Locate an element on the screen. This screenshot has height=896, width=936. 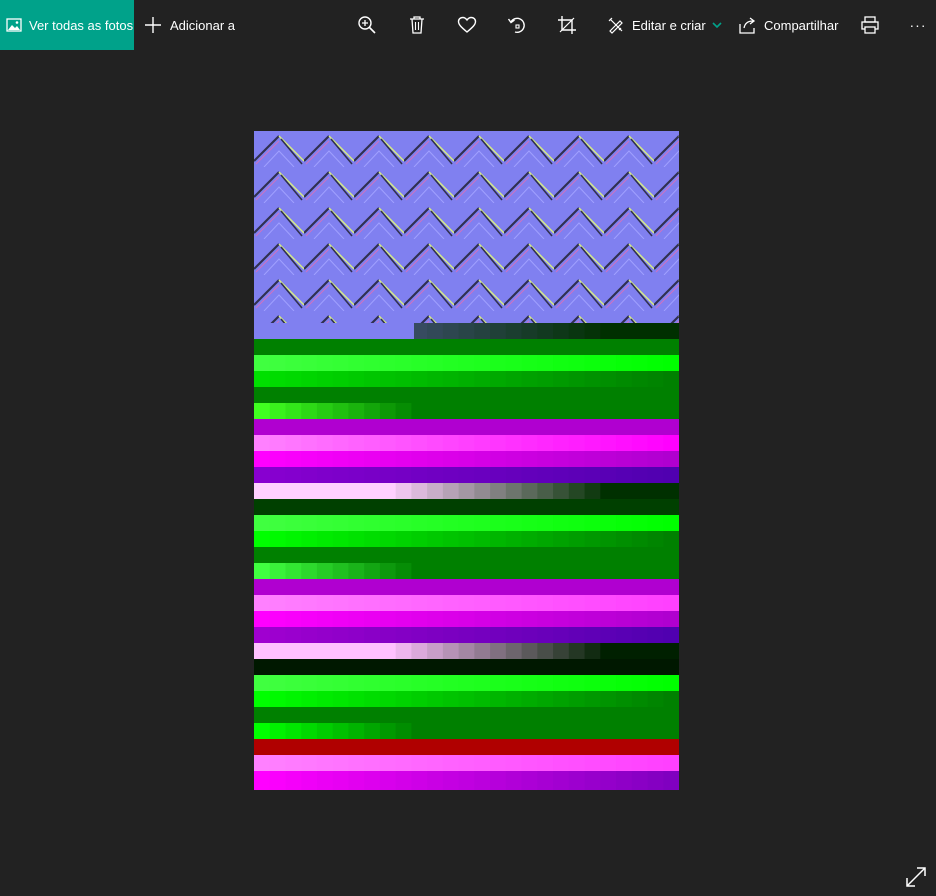
rotate-button is located at coordinates (517, 25).